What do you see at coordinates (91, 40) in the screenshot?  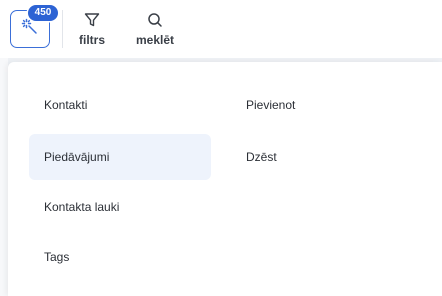 I see `filter-label: filtrs` at bounding box center [91, 40].